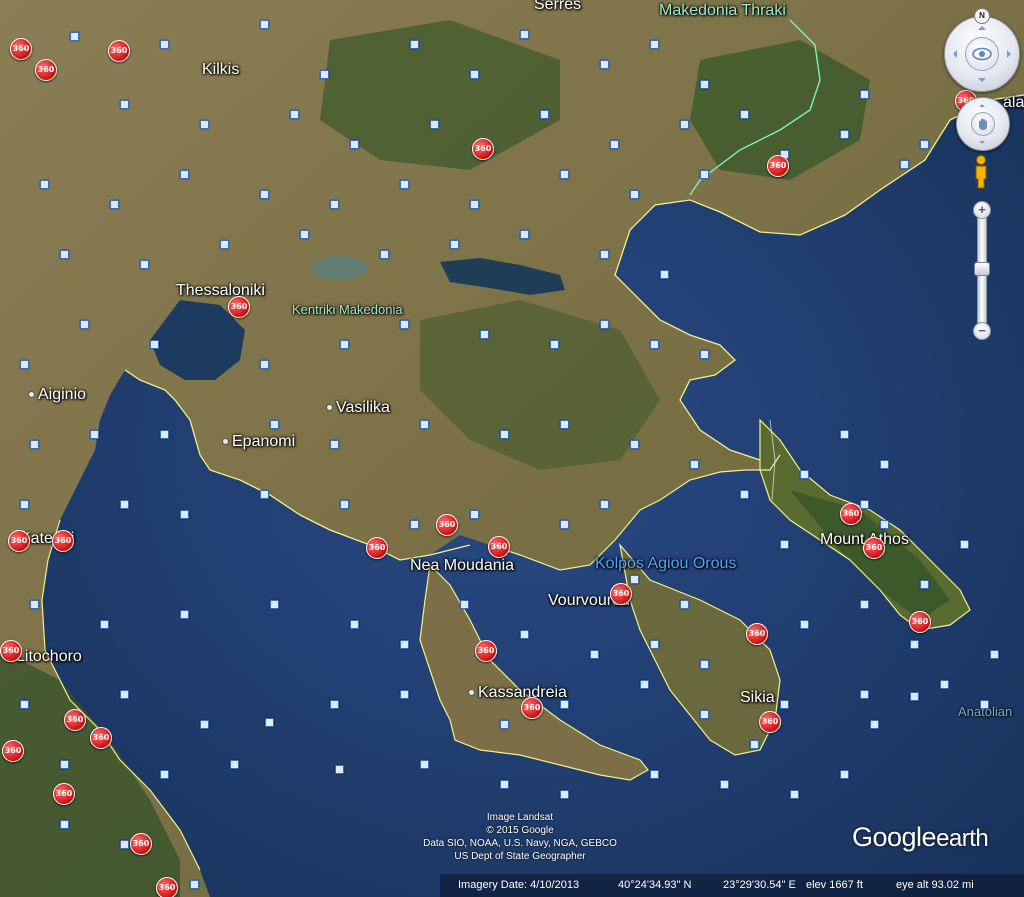 The image size is (1024, 897). I want to click on zoom-in-button: +, so click(982, 210).